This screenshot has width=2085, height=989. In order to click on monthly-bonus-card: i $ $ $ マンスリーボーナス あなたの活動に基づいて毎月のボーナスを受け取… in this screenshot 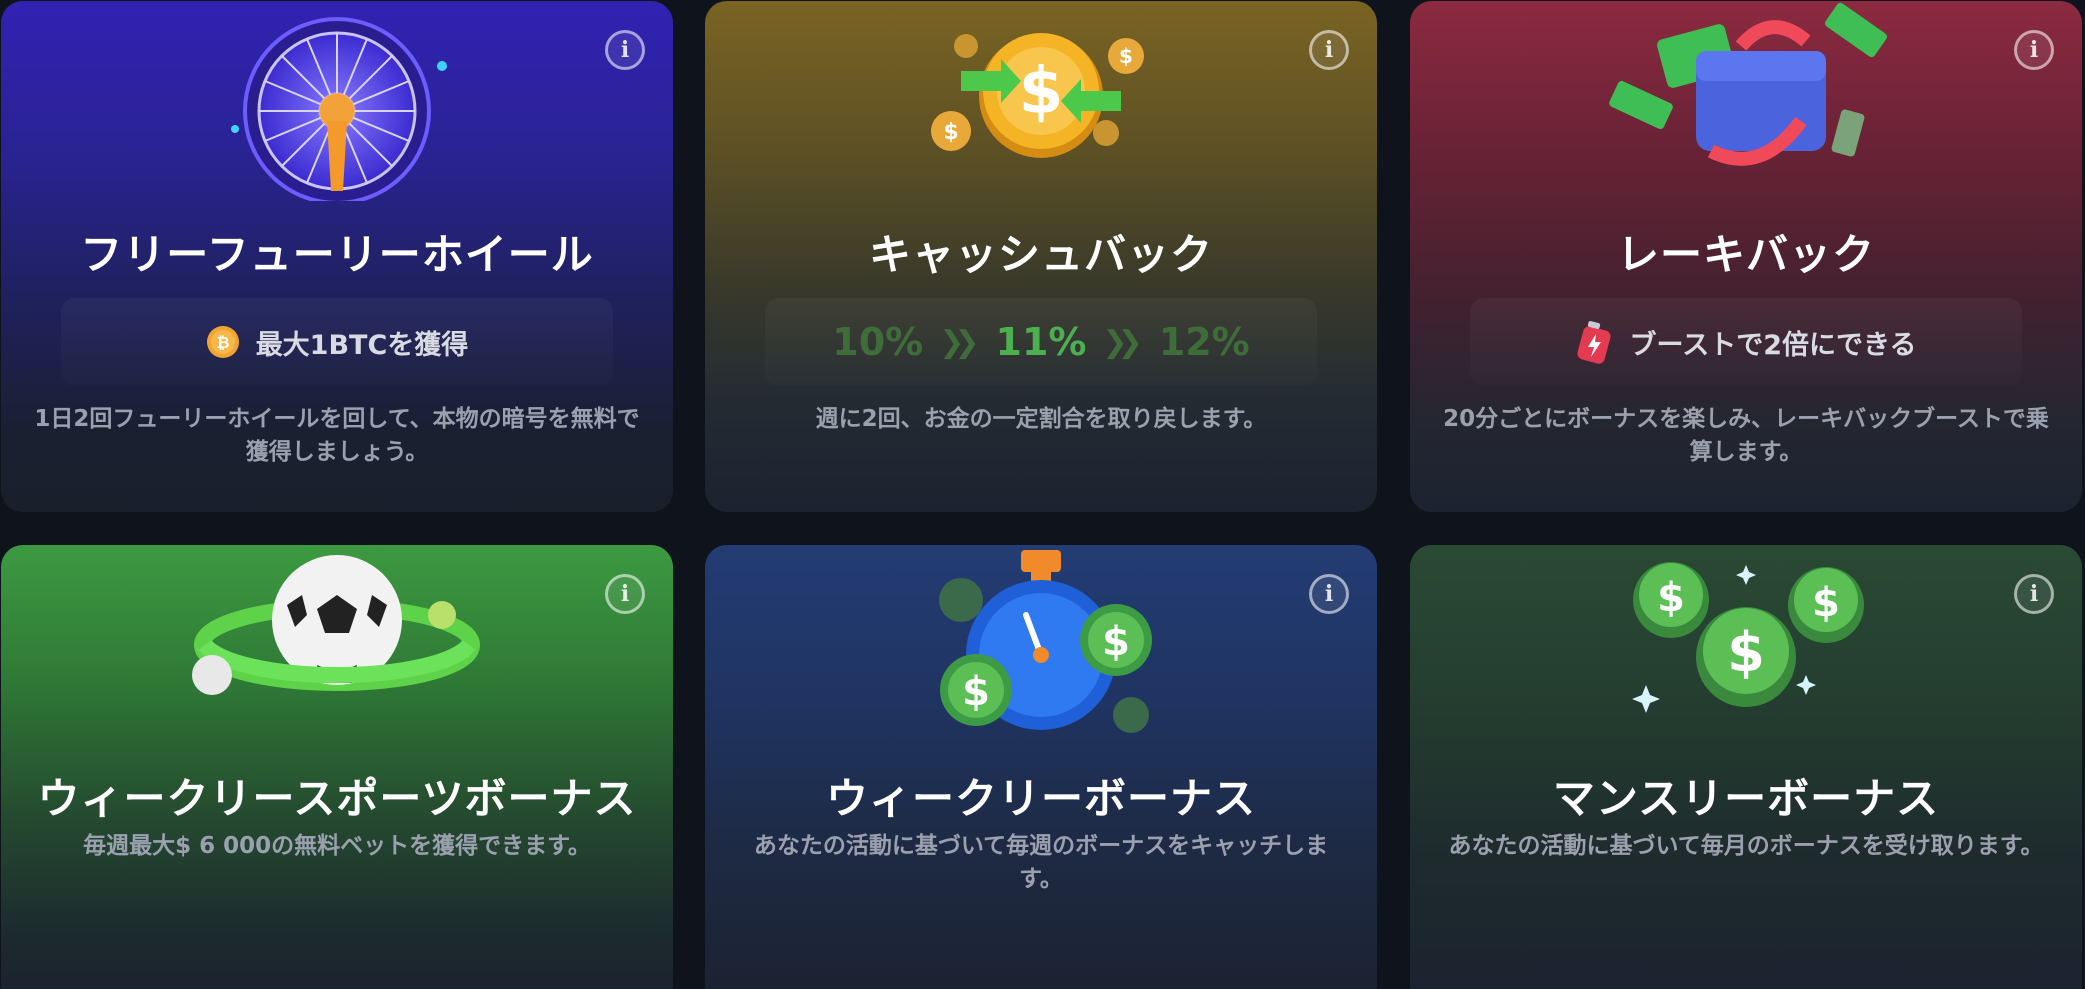, I will do `click(1746, 767)`.